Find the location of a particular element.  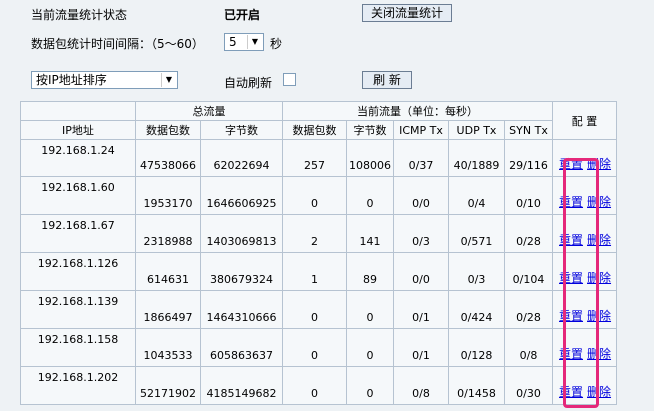

total-traffic-header: 总流量 is located at coordinates (209, 111).